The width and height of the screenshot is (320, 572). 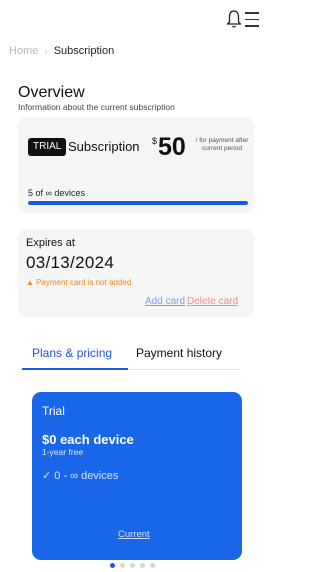 I want to click on expires-label: Expires at, so click(x=50, y=243).